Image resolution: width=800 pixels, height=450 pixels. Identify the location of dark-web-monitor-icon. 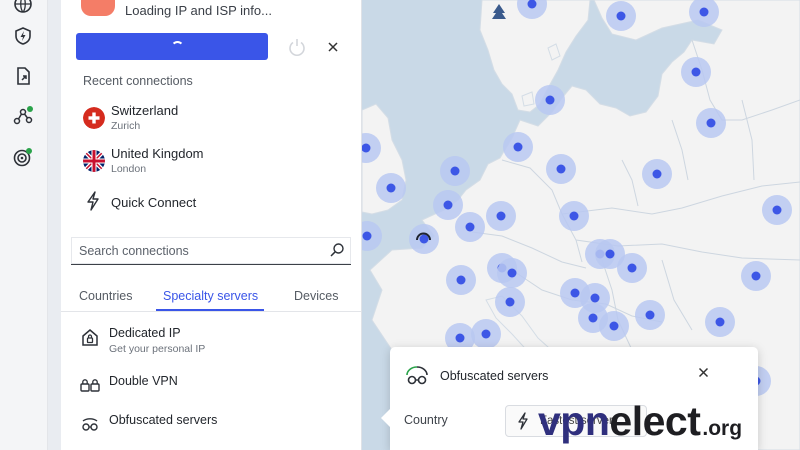
(23, 157).